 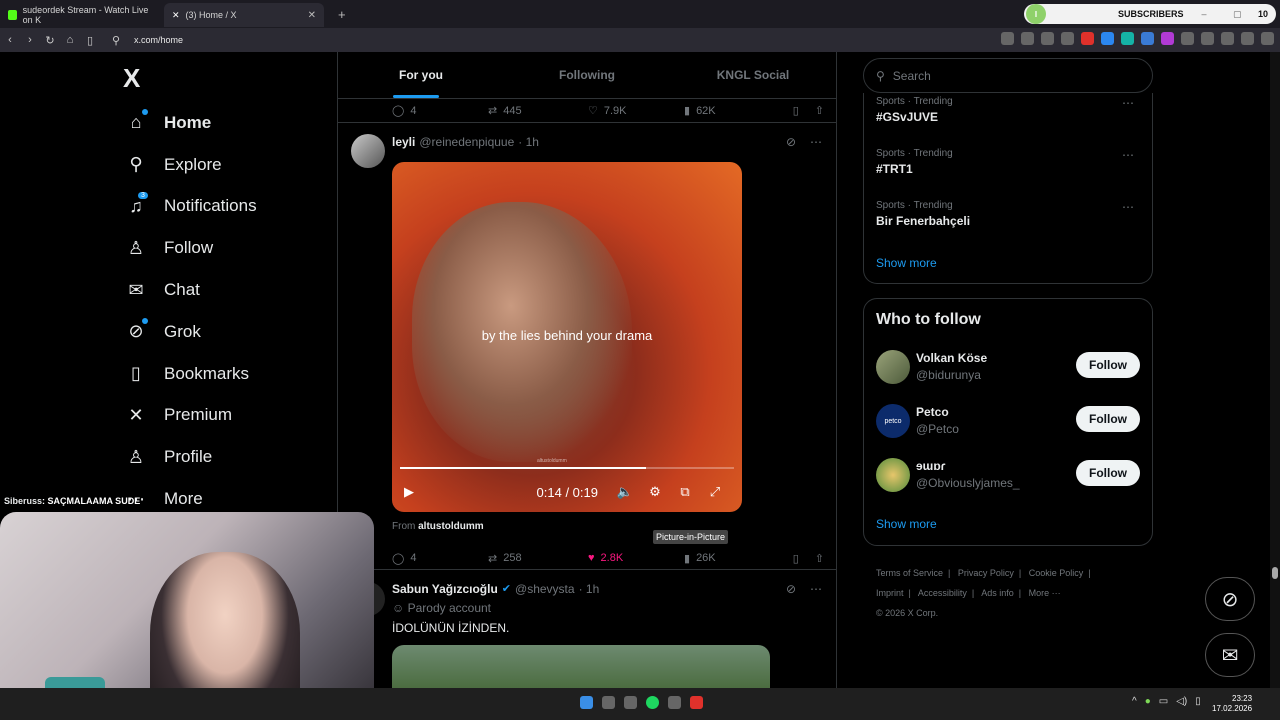 What do you see at coordinates (636, 558) in the screenshot?
I see `like-button: ♥ 2.8K` at bounding box center [636, 558].